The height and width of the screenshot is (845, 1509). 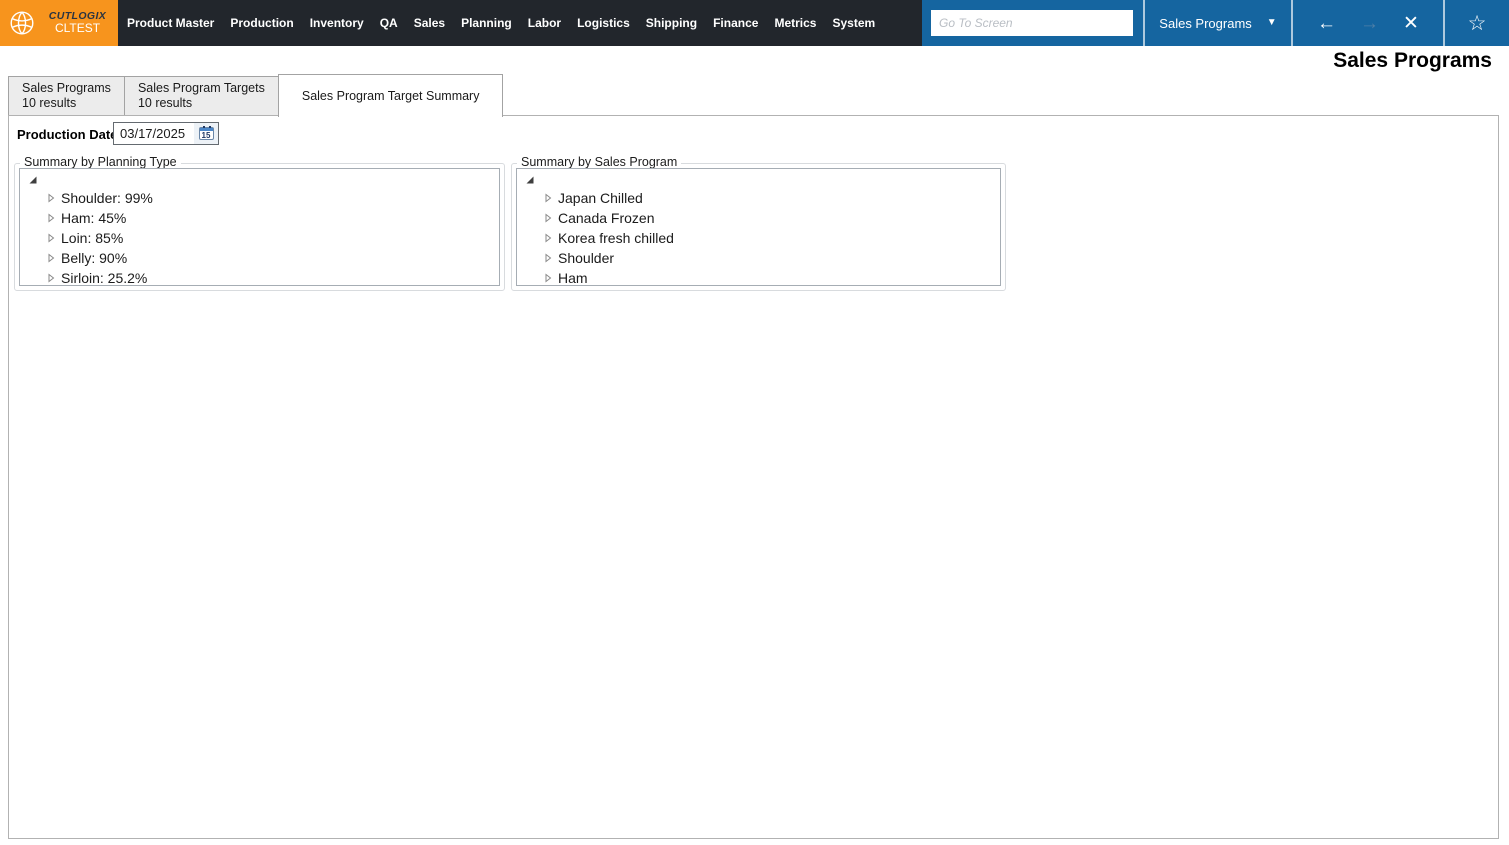 I want to click on tree-item-label: Canada Frozen, so click(x=606, y=218).